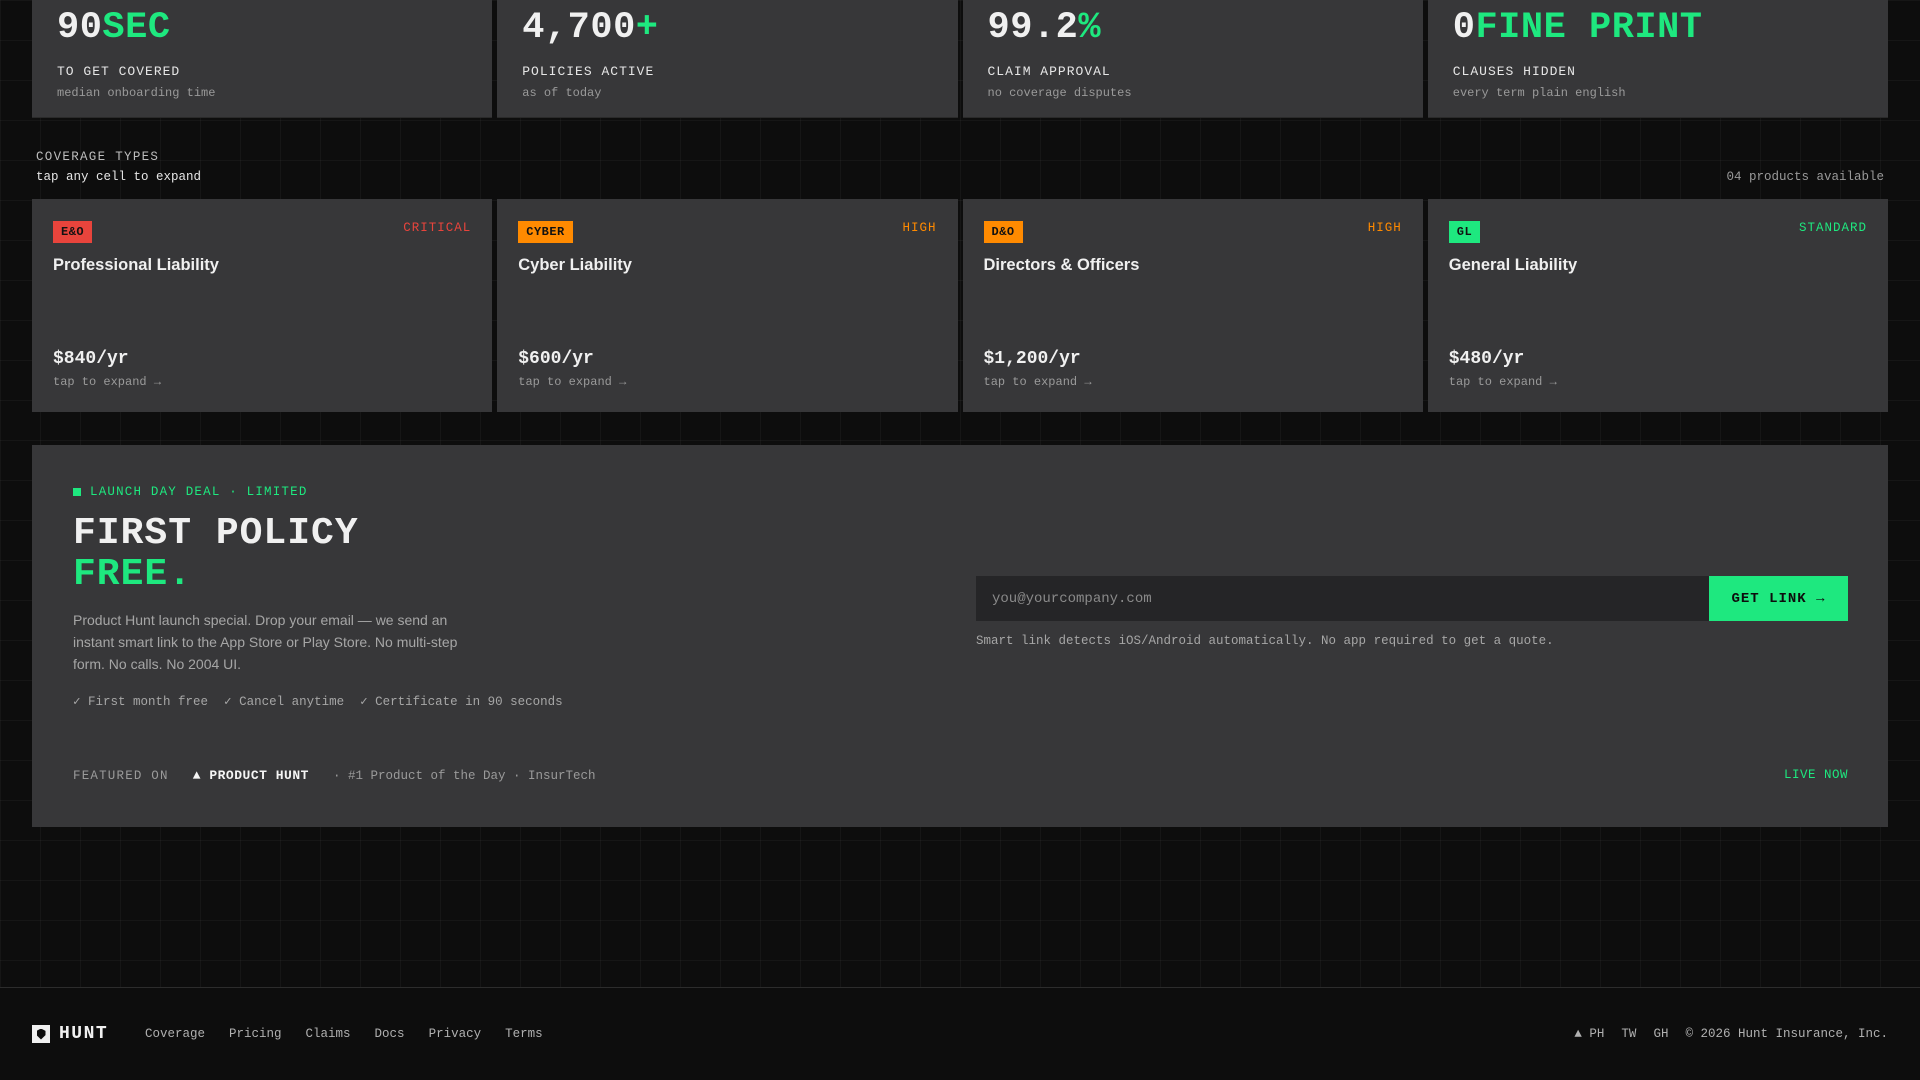 The height and width of the screenshot is (1080, 1920). I want to click on featured-description: · #1 Product of the Day · InsurTech, so click(464, 775).